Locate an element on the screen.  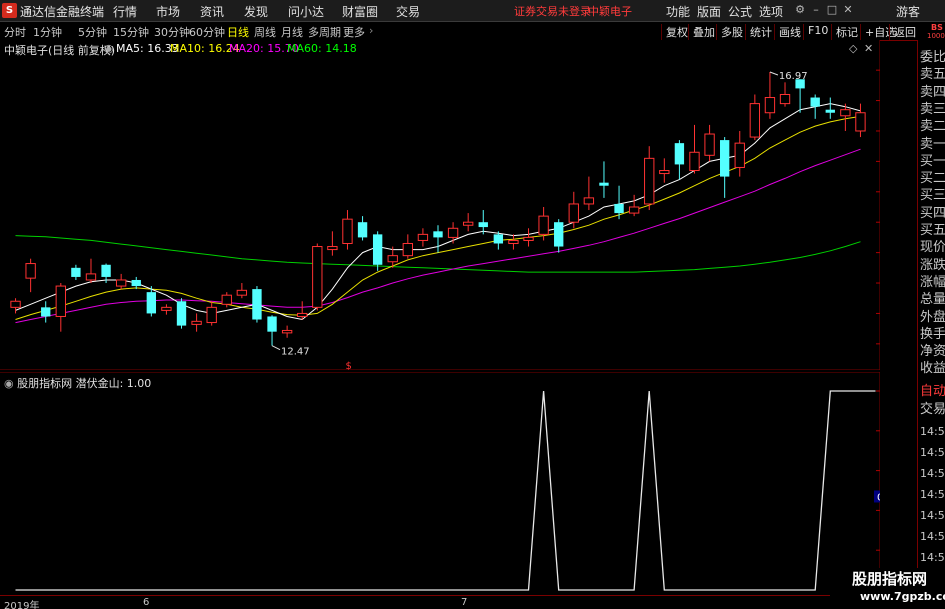
tab-fenshi: 分时 is located at coordinates (15, 32).